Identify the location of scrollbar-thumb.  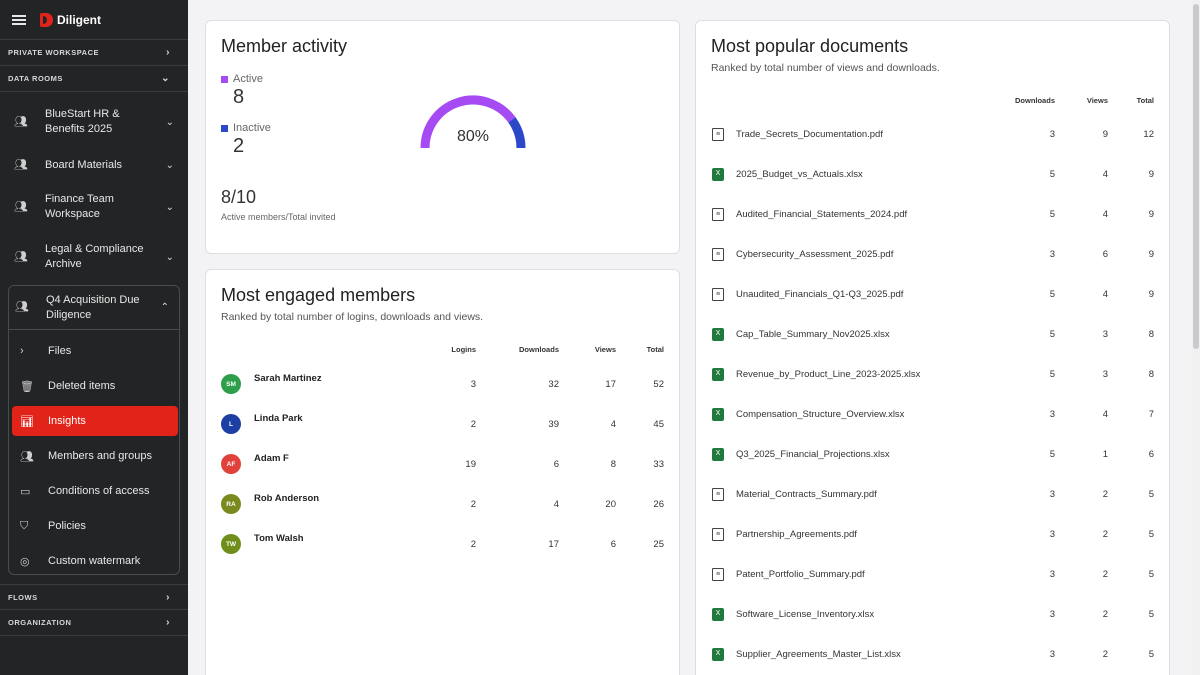
(1196, 176).